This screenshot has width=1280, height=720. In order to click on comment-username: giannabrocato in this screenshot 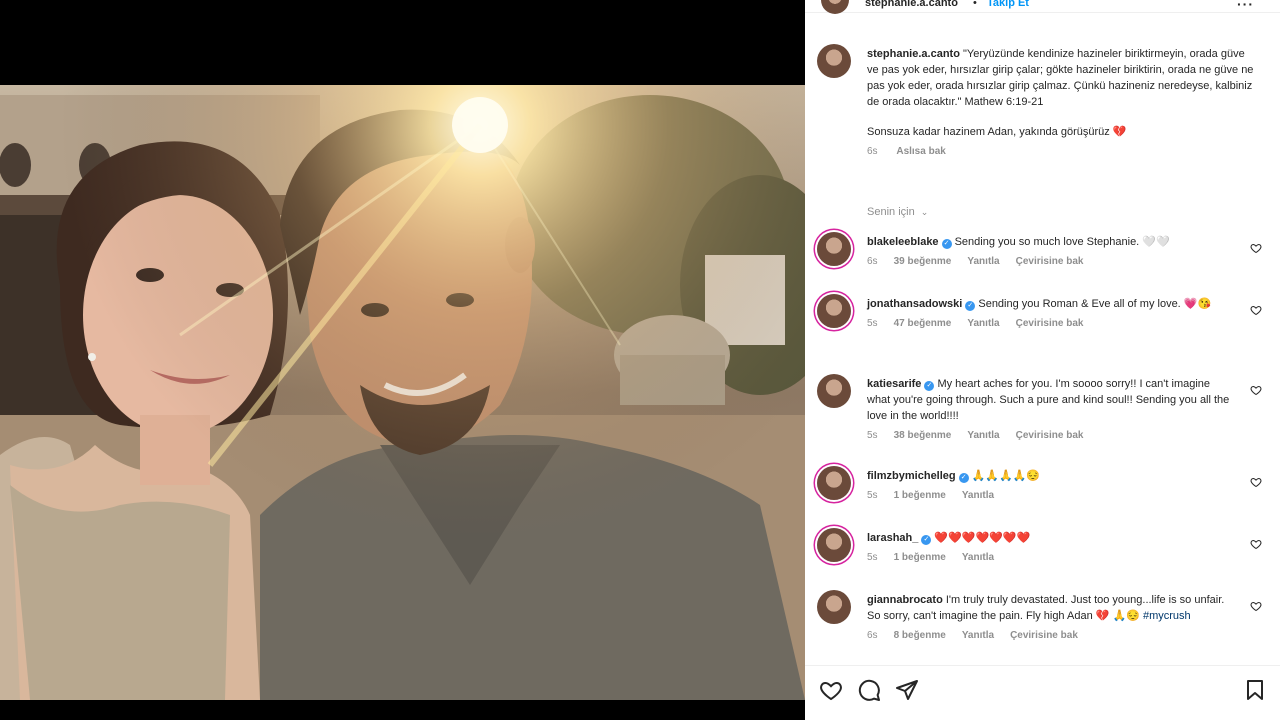, I will do `click(905, 600)`.